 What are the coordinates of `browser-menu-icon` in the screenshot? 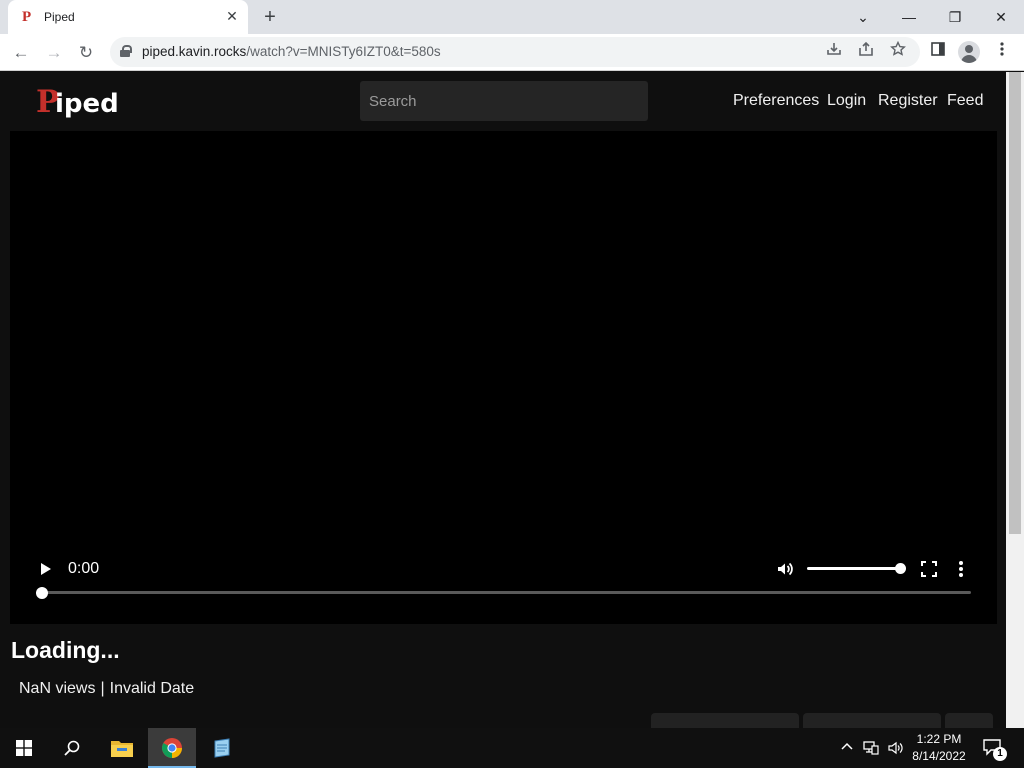 It's located at (1002, 53).